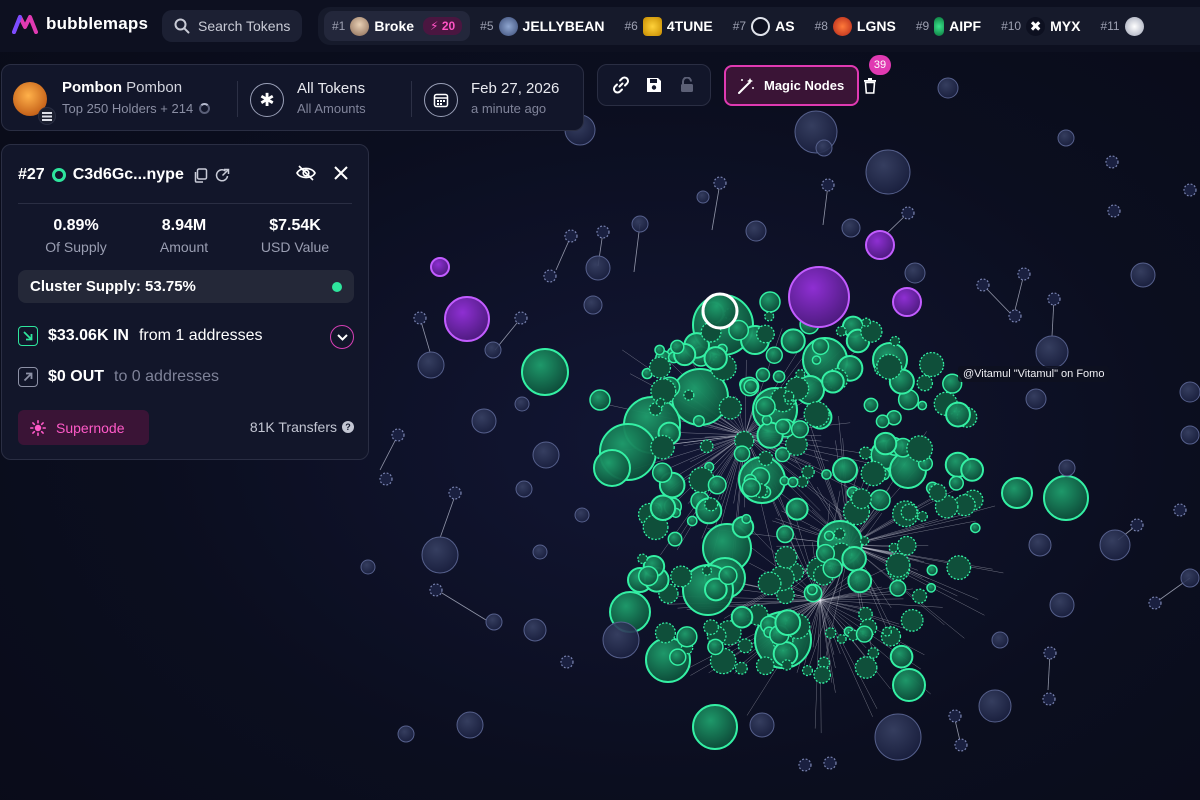 The image size is (1200, 800). Describe the element at coordinates (140, 336) in the screenshot. I see `inflow-row: $33.06K IN from 1 addresses` at that location.